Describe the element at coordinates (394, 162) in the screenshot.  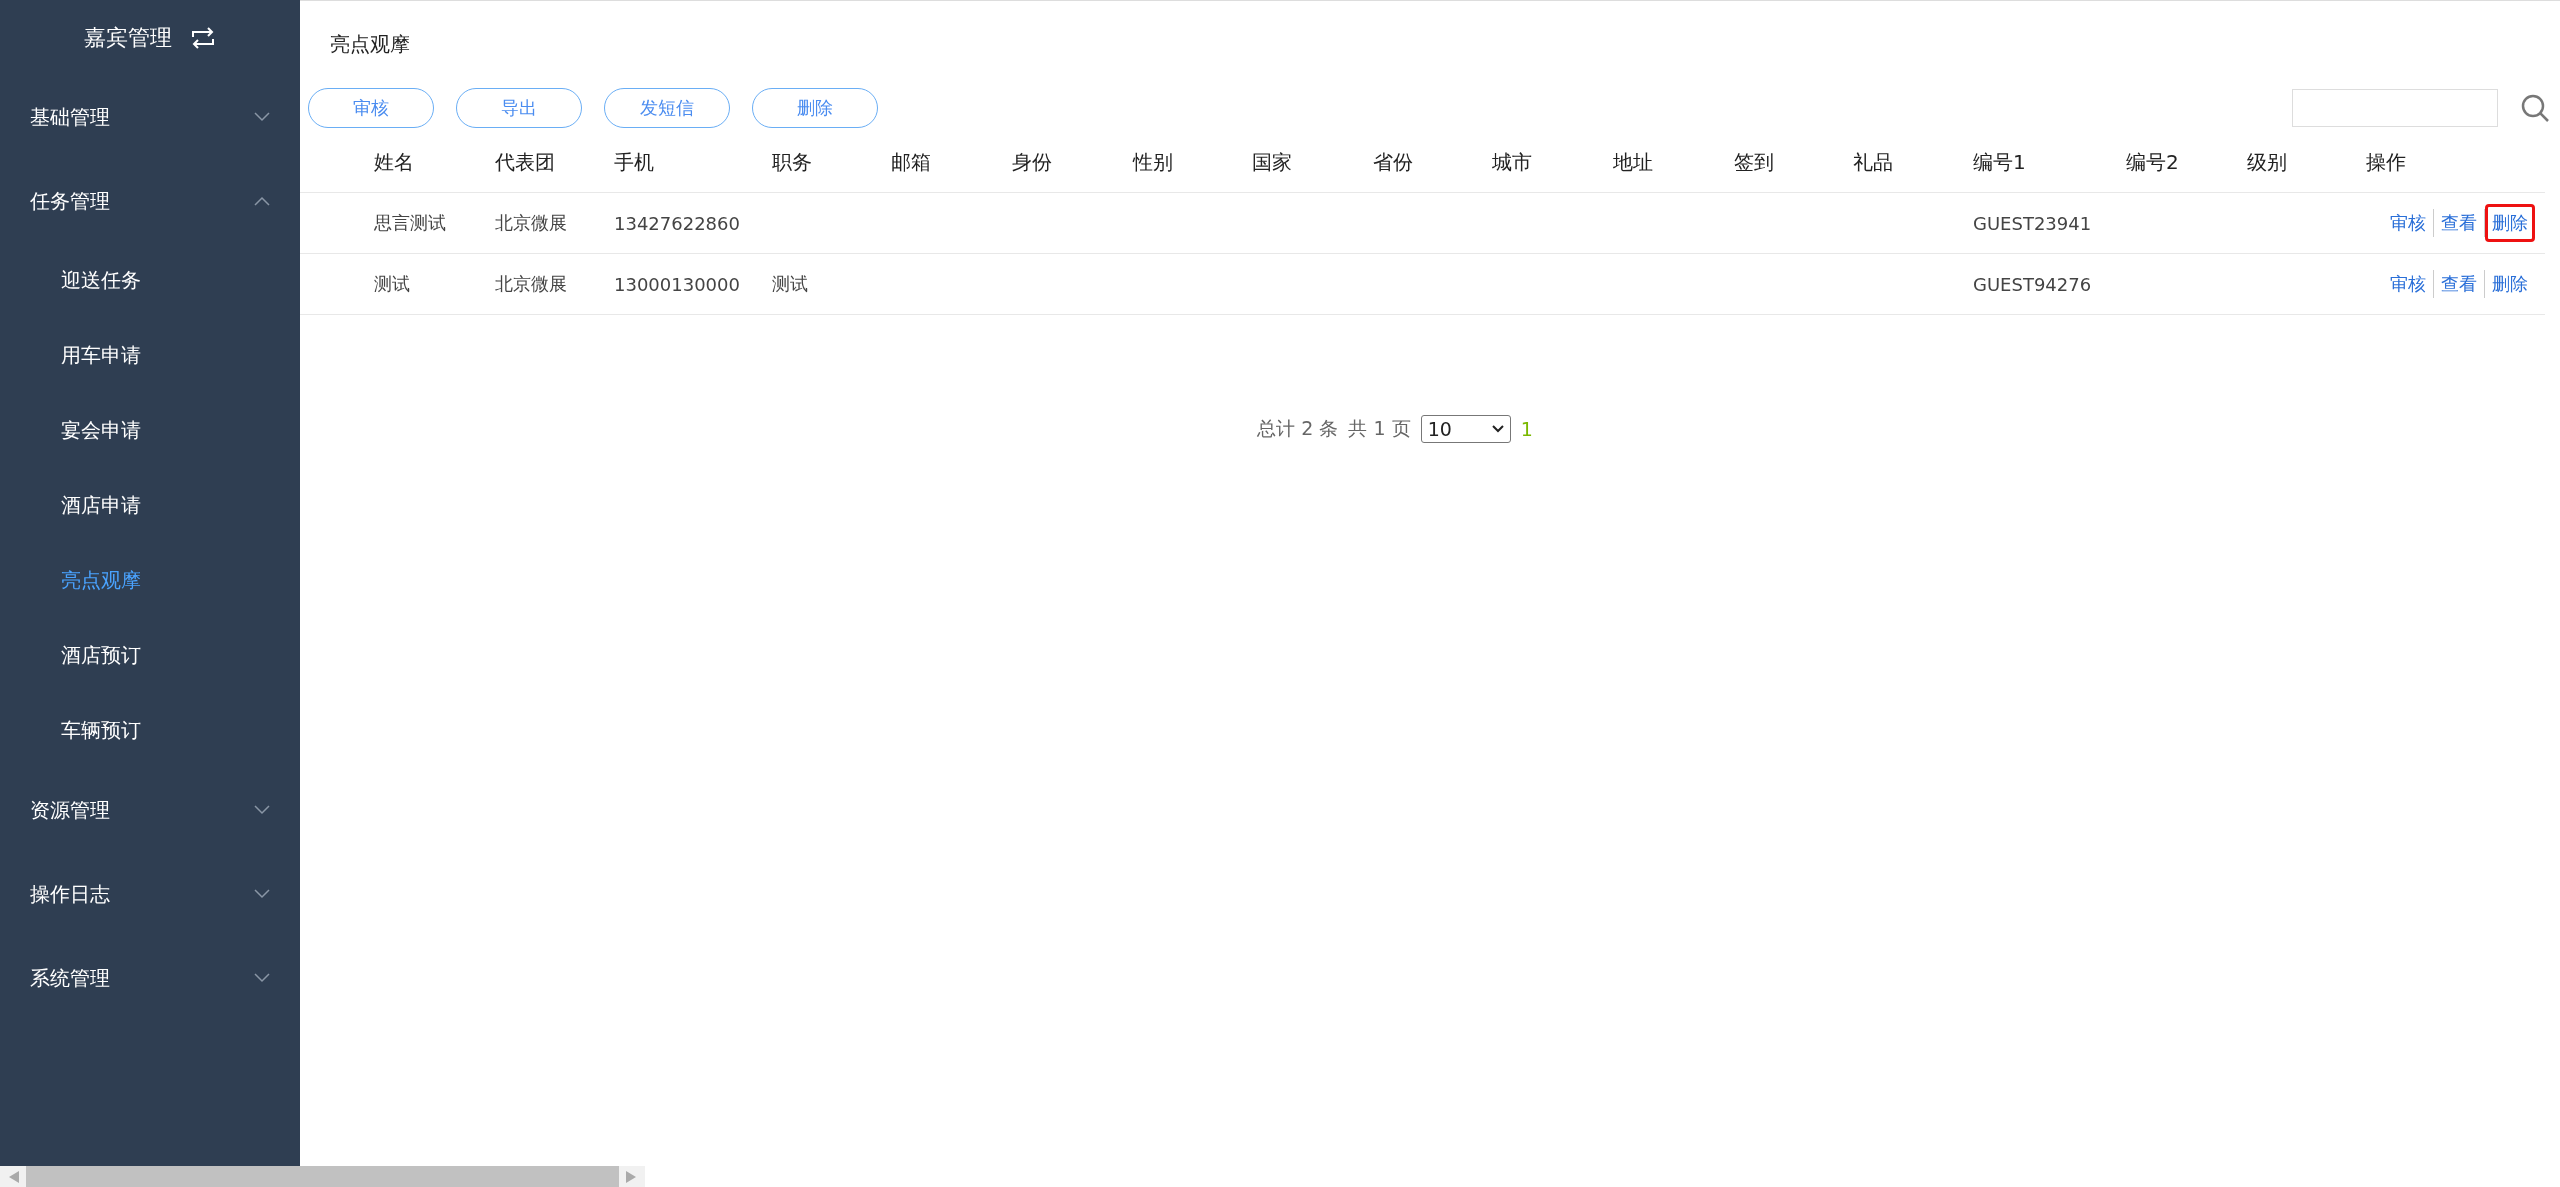
I see `column-header: 姓名` at that location.